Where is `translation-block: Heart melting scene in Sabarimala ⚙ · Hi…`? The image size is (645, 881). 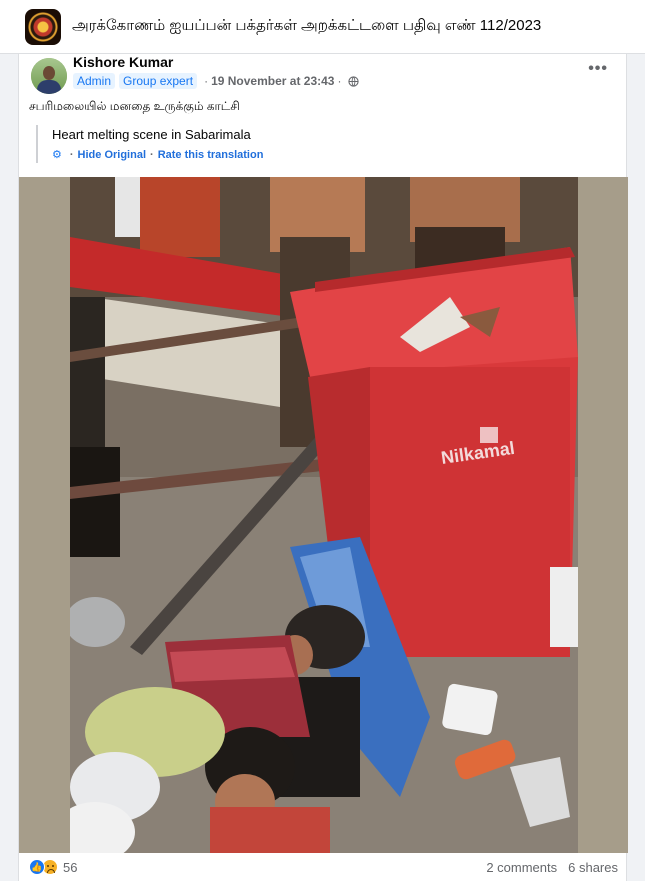
translation-block: Heart melting scene in Sabarimala ⚙ · Hi… is located at coordinates (186, 144).